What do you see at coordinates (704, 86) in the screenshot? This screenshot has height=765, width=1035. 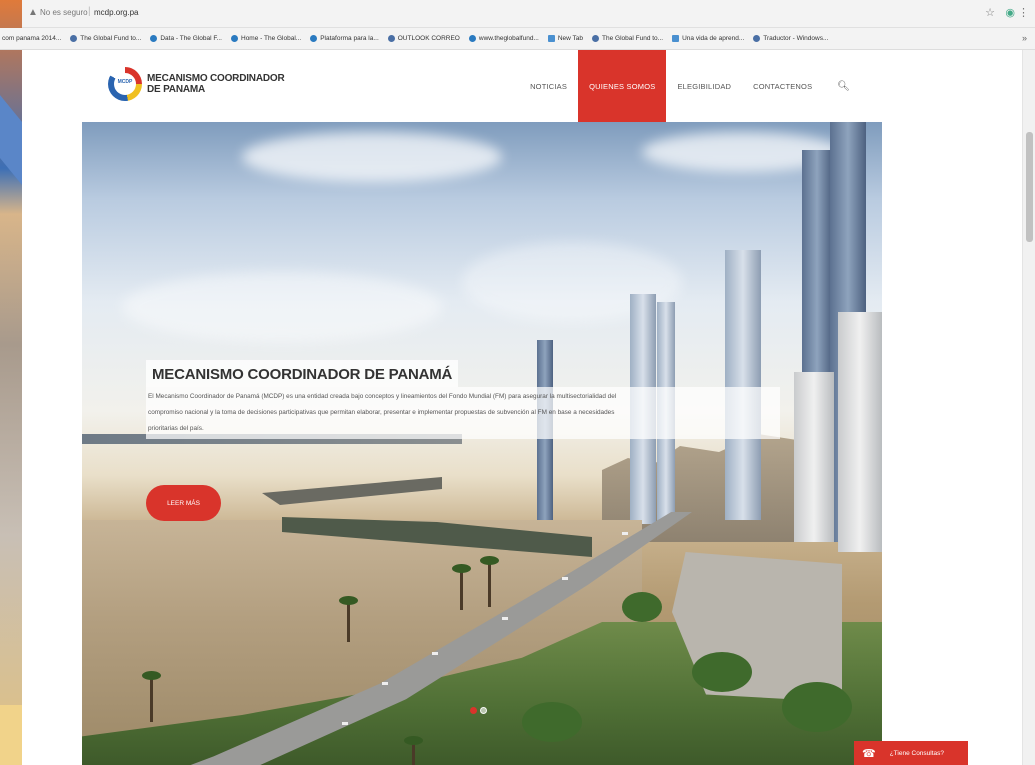 I see `nav-item-elegibilidad: ELEGIBILIDAD` at bounding box center [704, 86].